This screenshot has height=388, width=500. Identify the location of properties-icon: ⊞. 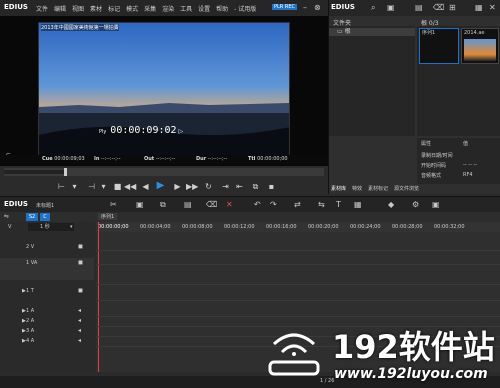
(452, 8).